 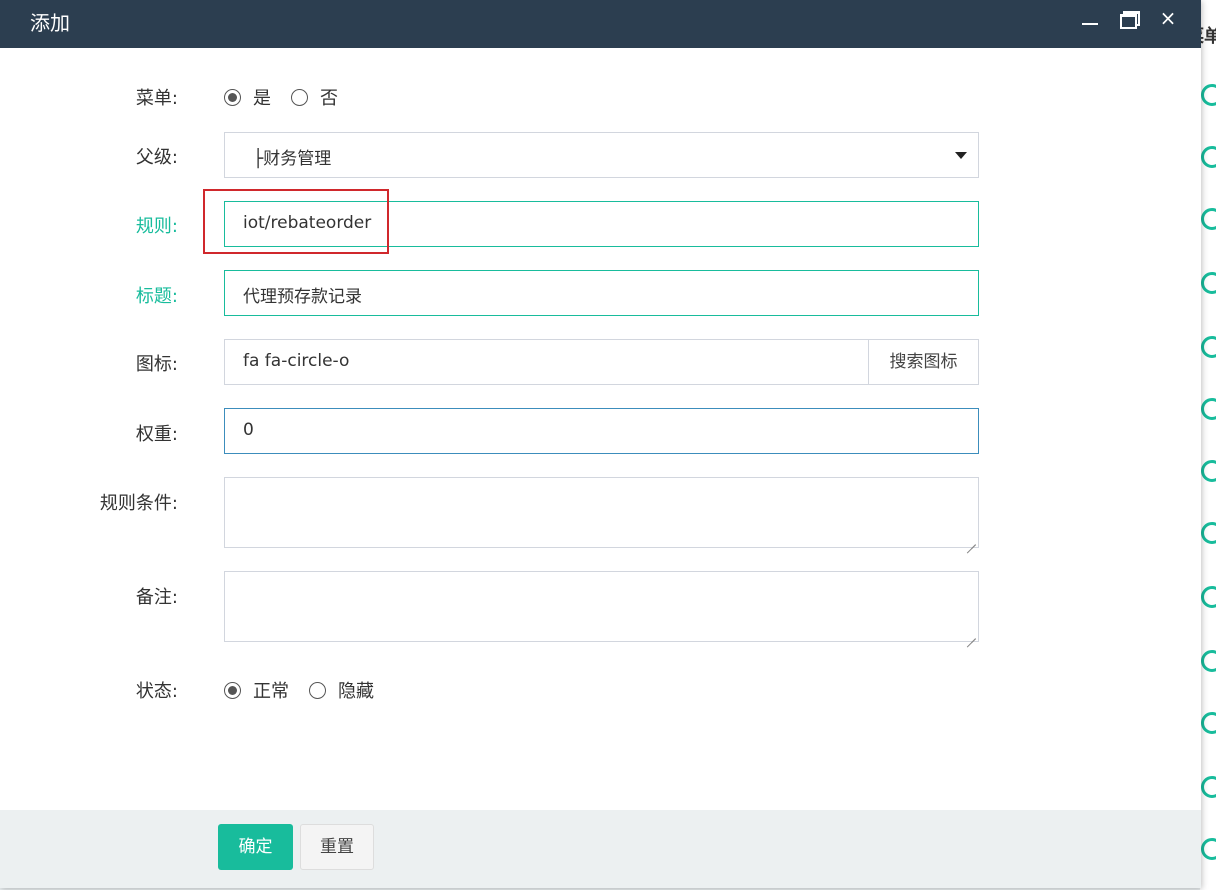 What do you see at coordinates (297, 159) in the screenshot?
I see `parent-select-value: 财务管理` at bounding box center [297, 159].